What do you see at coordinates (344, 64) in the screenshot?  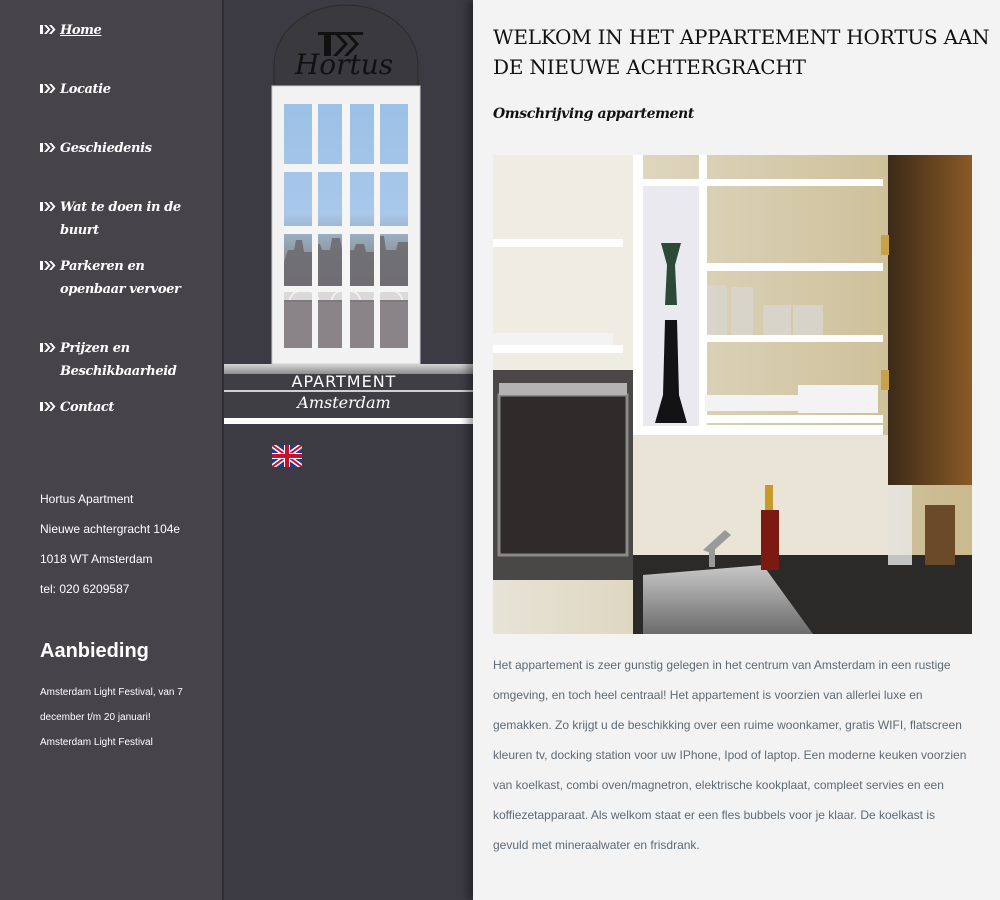 I see `logo-brand: Hortus` at bounding box center [344, 64].